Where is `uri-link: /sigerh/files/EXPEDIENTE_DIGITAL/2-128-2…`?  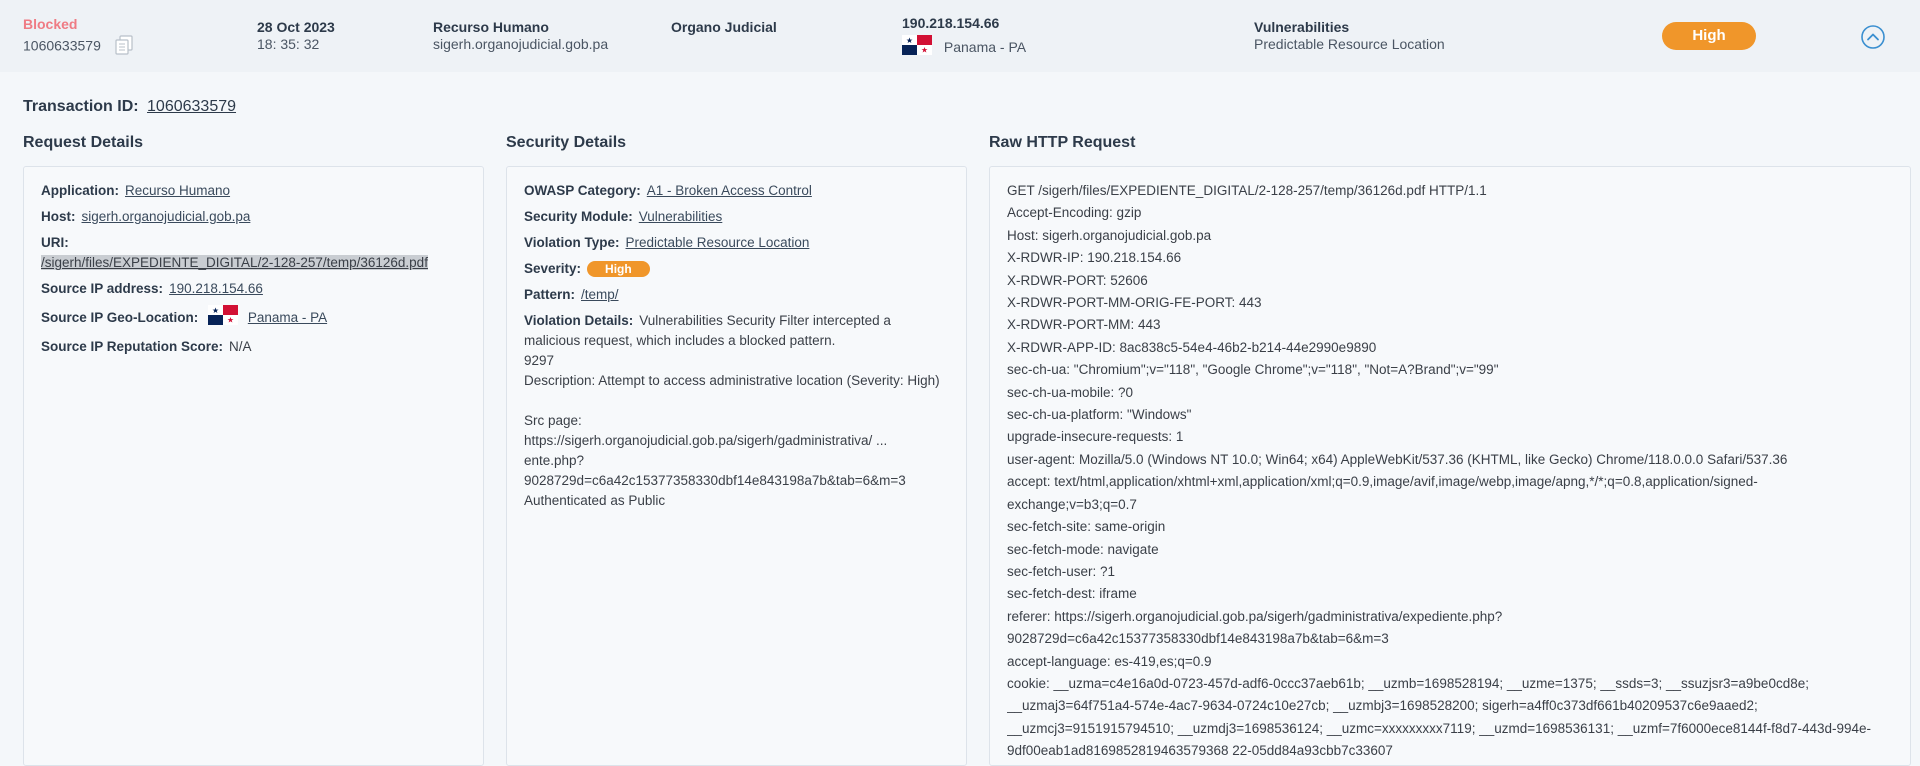
uri-link: /sigerh/files/EXPEDIENTE_DIGITAL/2-128-2… is located at coordinates (234, 262).